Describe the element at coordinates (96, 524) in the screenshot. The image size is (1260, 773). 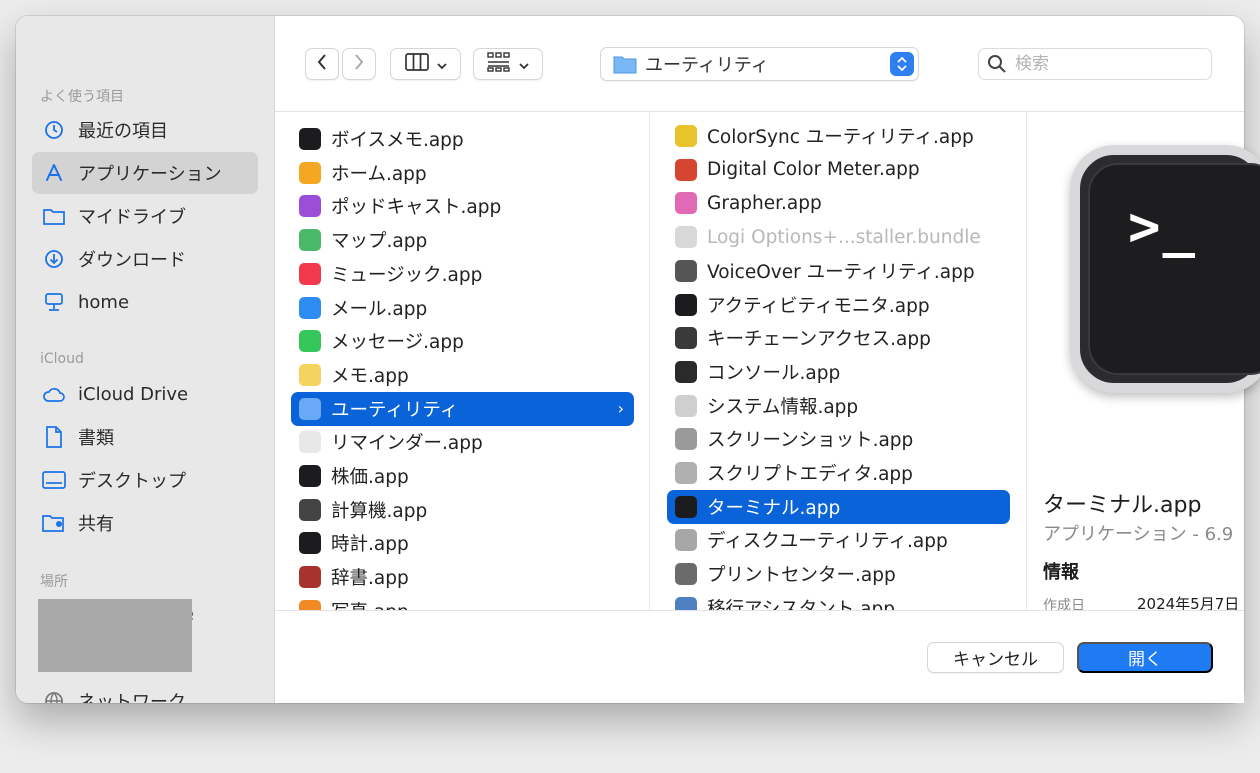
I see `sidebar-item-label: 共有` at that location.